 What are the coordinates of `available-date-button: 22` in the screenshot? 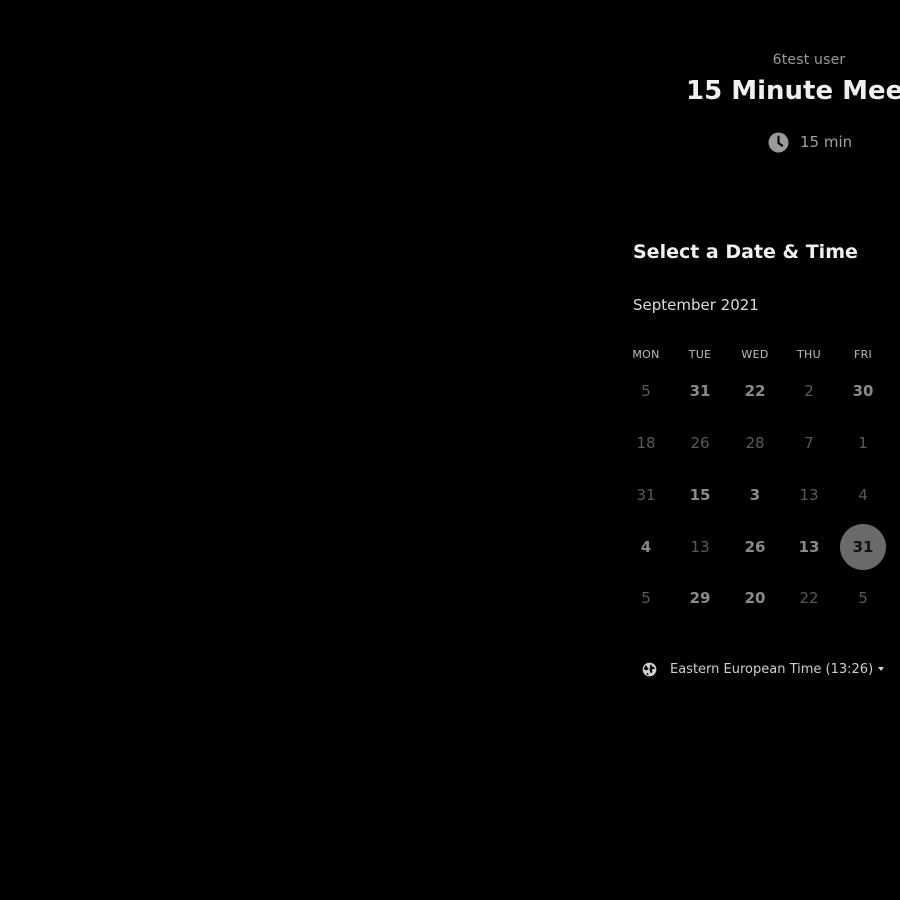 It's located at (755, 391).